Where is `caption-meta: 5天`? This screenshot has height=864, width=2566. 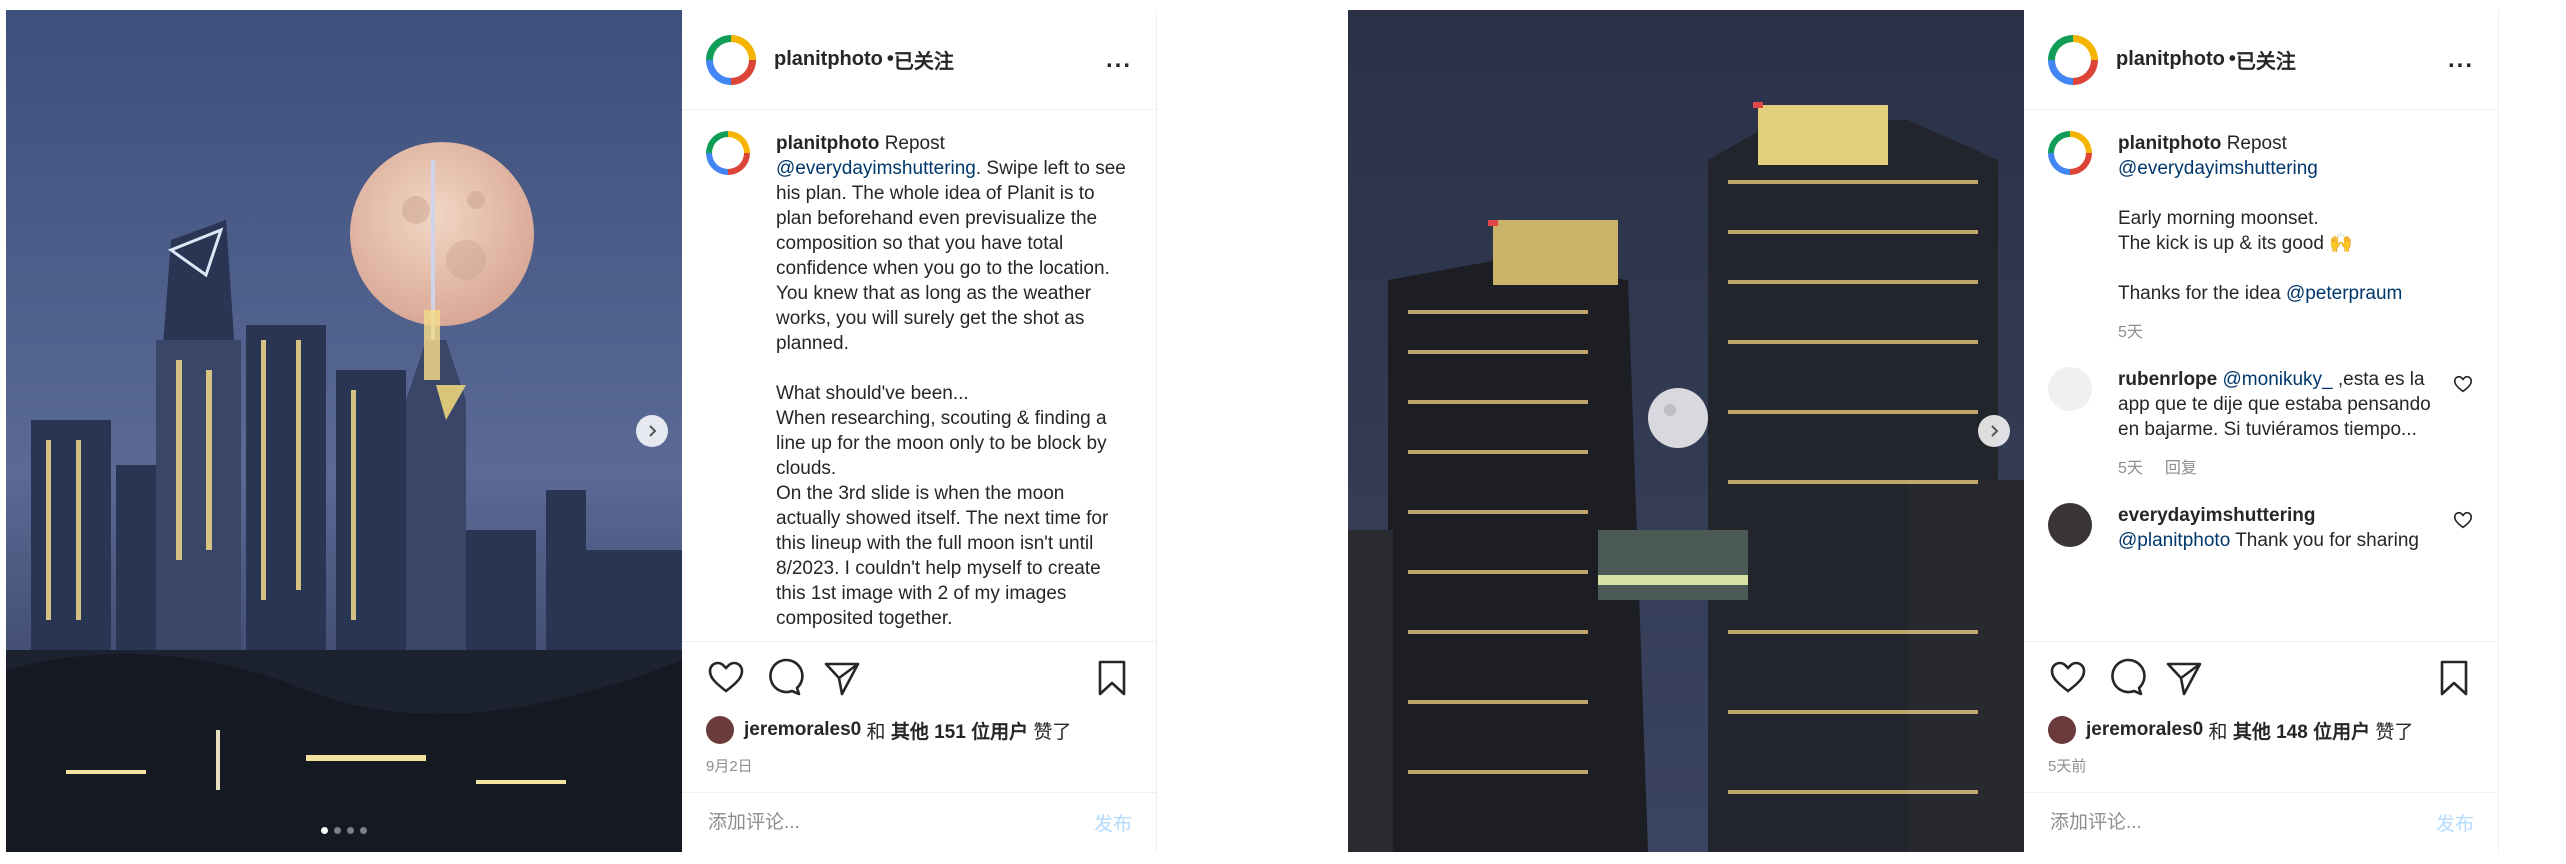
caption-meta: 5天 is located at coordinates (2296, 332).